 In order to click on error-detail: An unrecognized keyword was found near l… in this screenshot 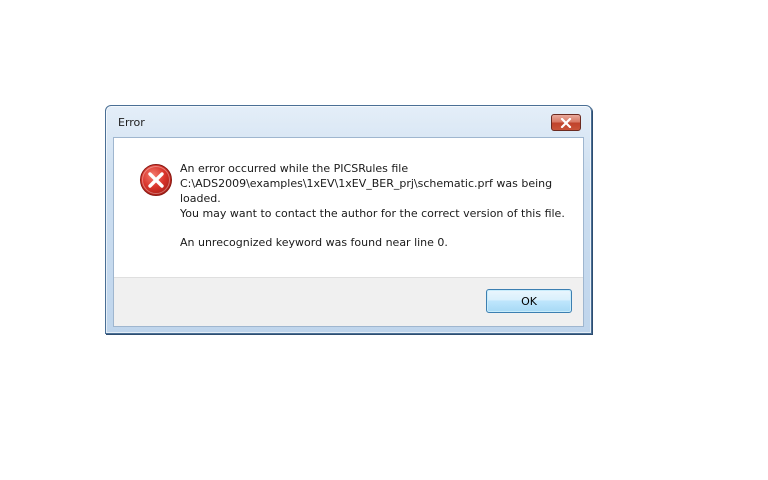, I will do `click(314, 242)`.